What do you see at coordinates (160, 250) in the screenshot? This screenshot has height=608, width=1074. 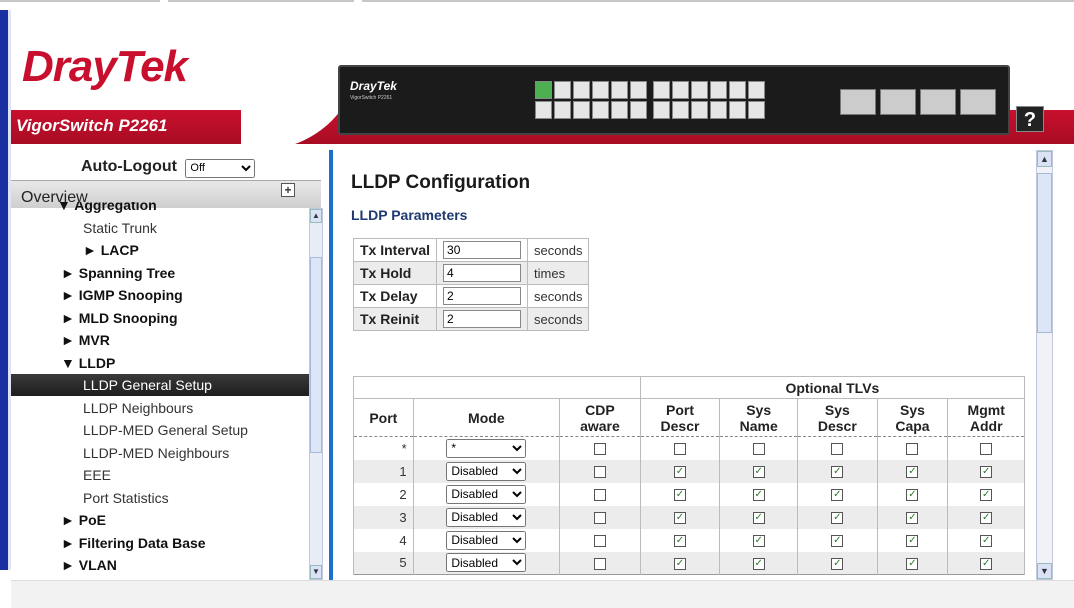 I see `sidebar-item: ► LACP` at bounding box center [160, 250].